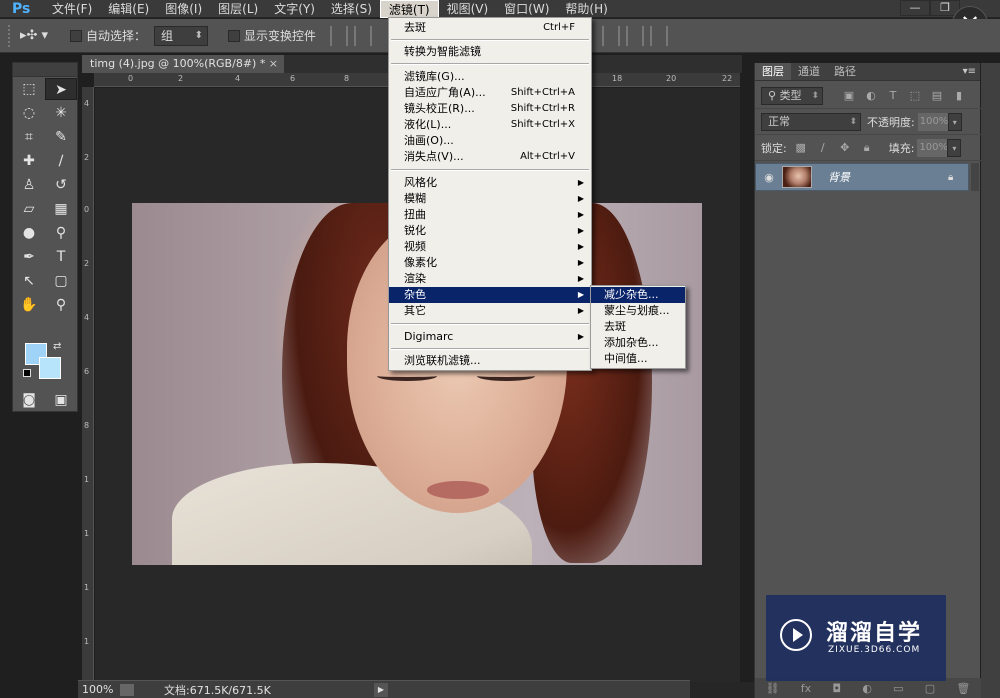  Describe the element at coordinates (893, 96) in the screenshot. I see `filter-type-icon: T` at that location.